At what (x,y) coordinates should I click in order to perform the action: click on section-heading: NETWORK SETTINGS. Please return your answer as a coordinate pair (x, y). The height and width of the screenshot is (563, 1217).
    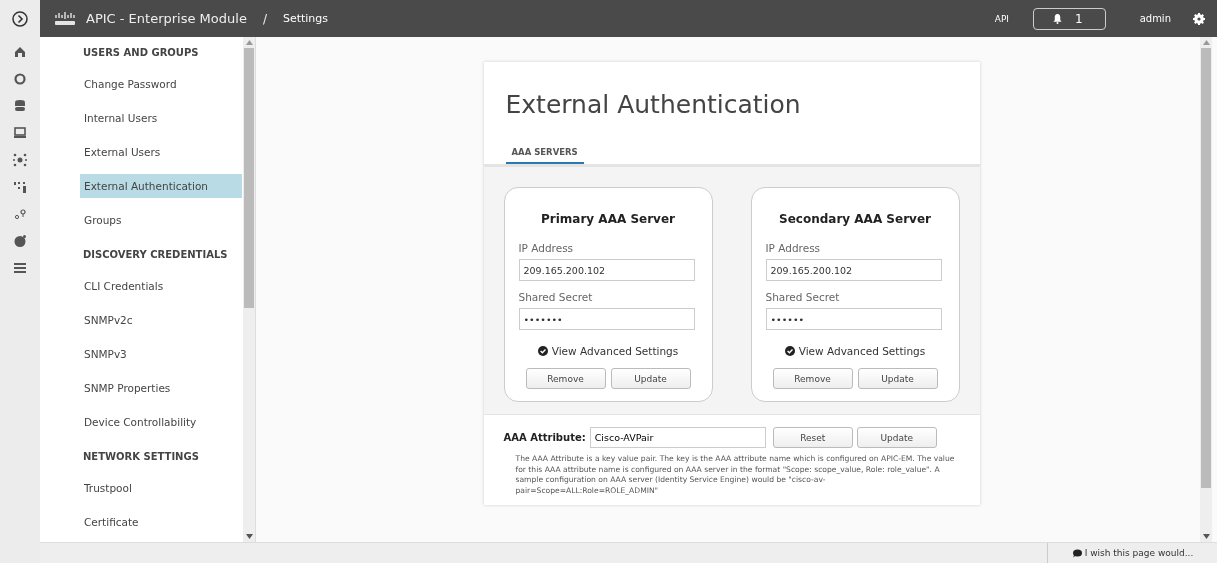
    Looking at the image, I should click on (141, 457).